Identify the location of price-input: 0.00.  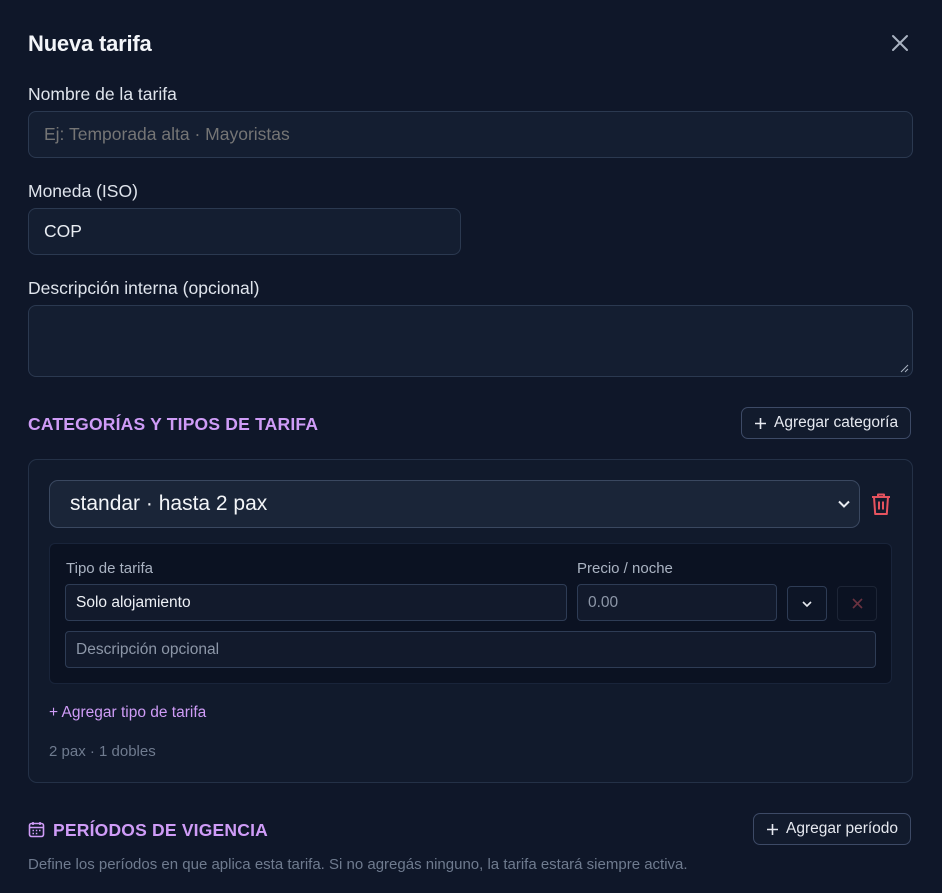
(677, 602).